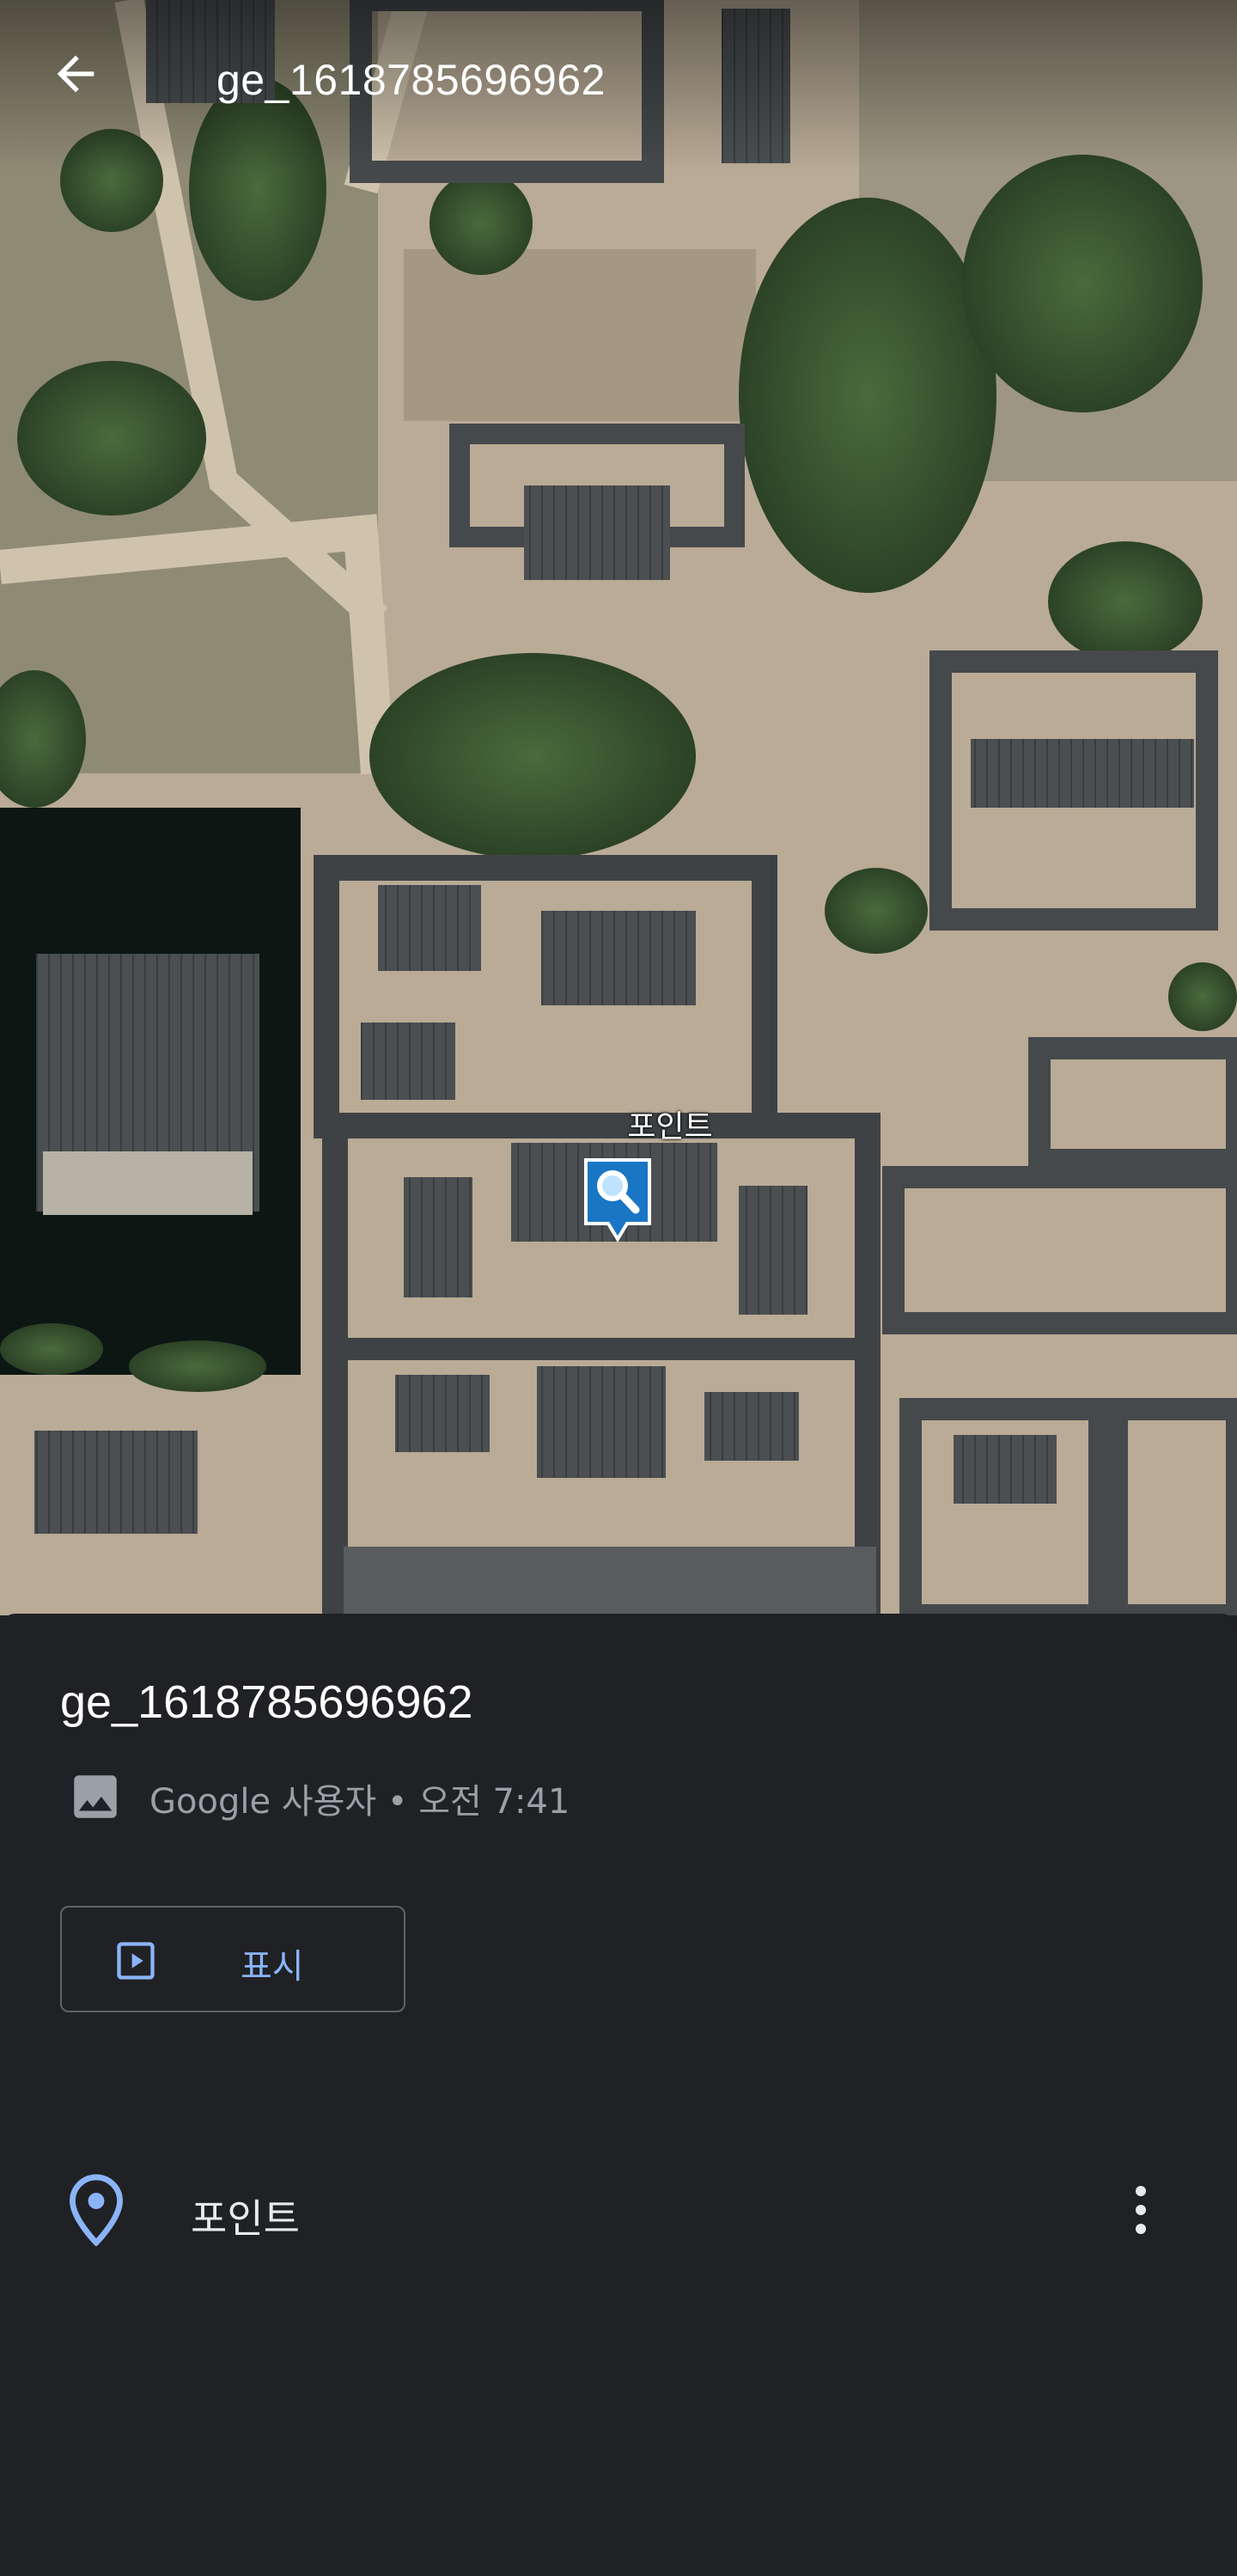 The image size is (1237, 2576). What do you see at coordinates (411, 80) in the screenshot?
I see `page-title: ge_1618785696962` at bounding box center [411, 80].